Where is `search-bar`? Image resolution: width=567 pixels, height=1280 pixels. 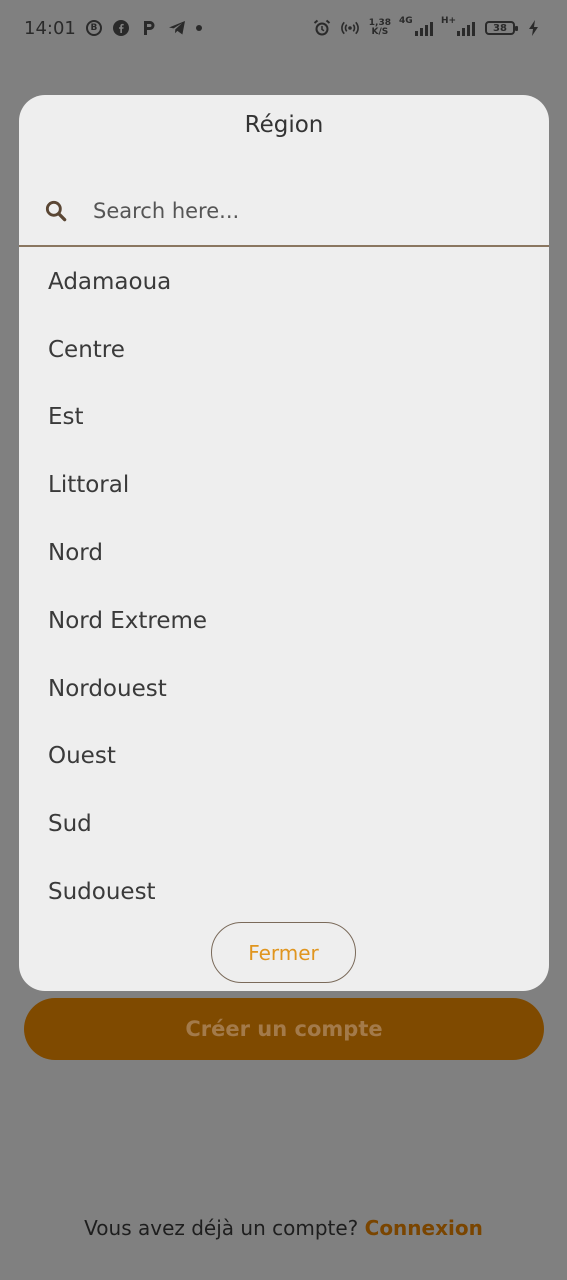 search-bar is located at coordinates (284, 212).